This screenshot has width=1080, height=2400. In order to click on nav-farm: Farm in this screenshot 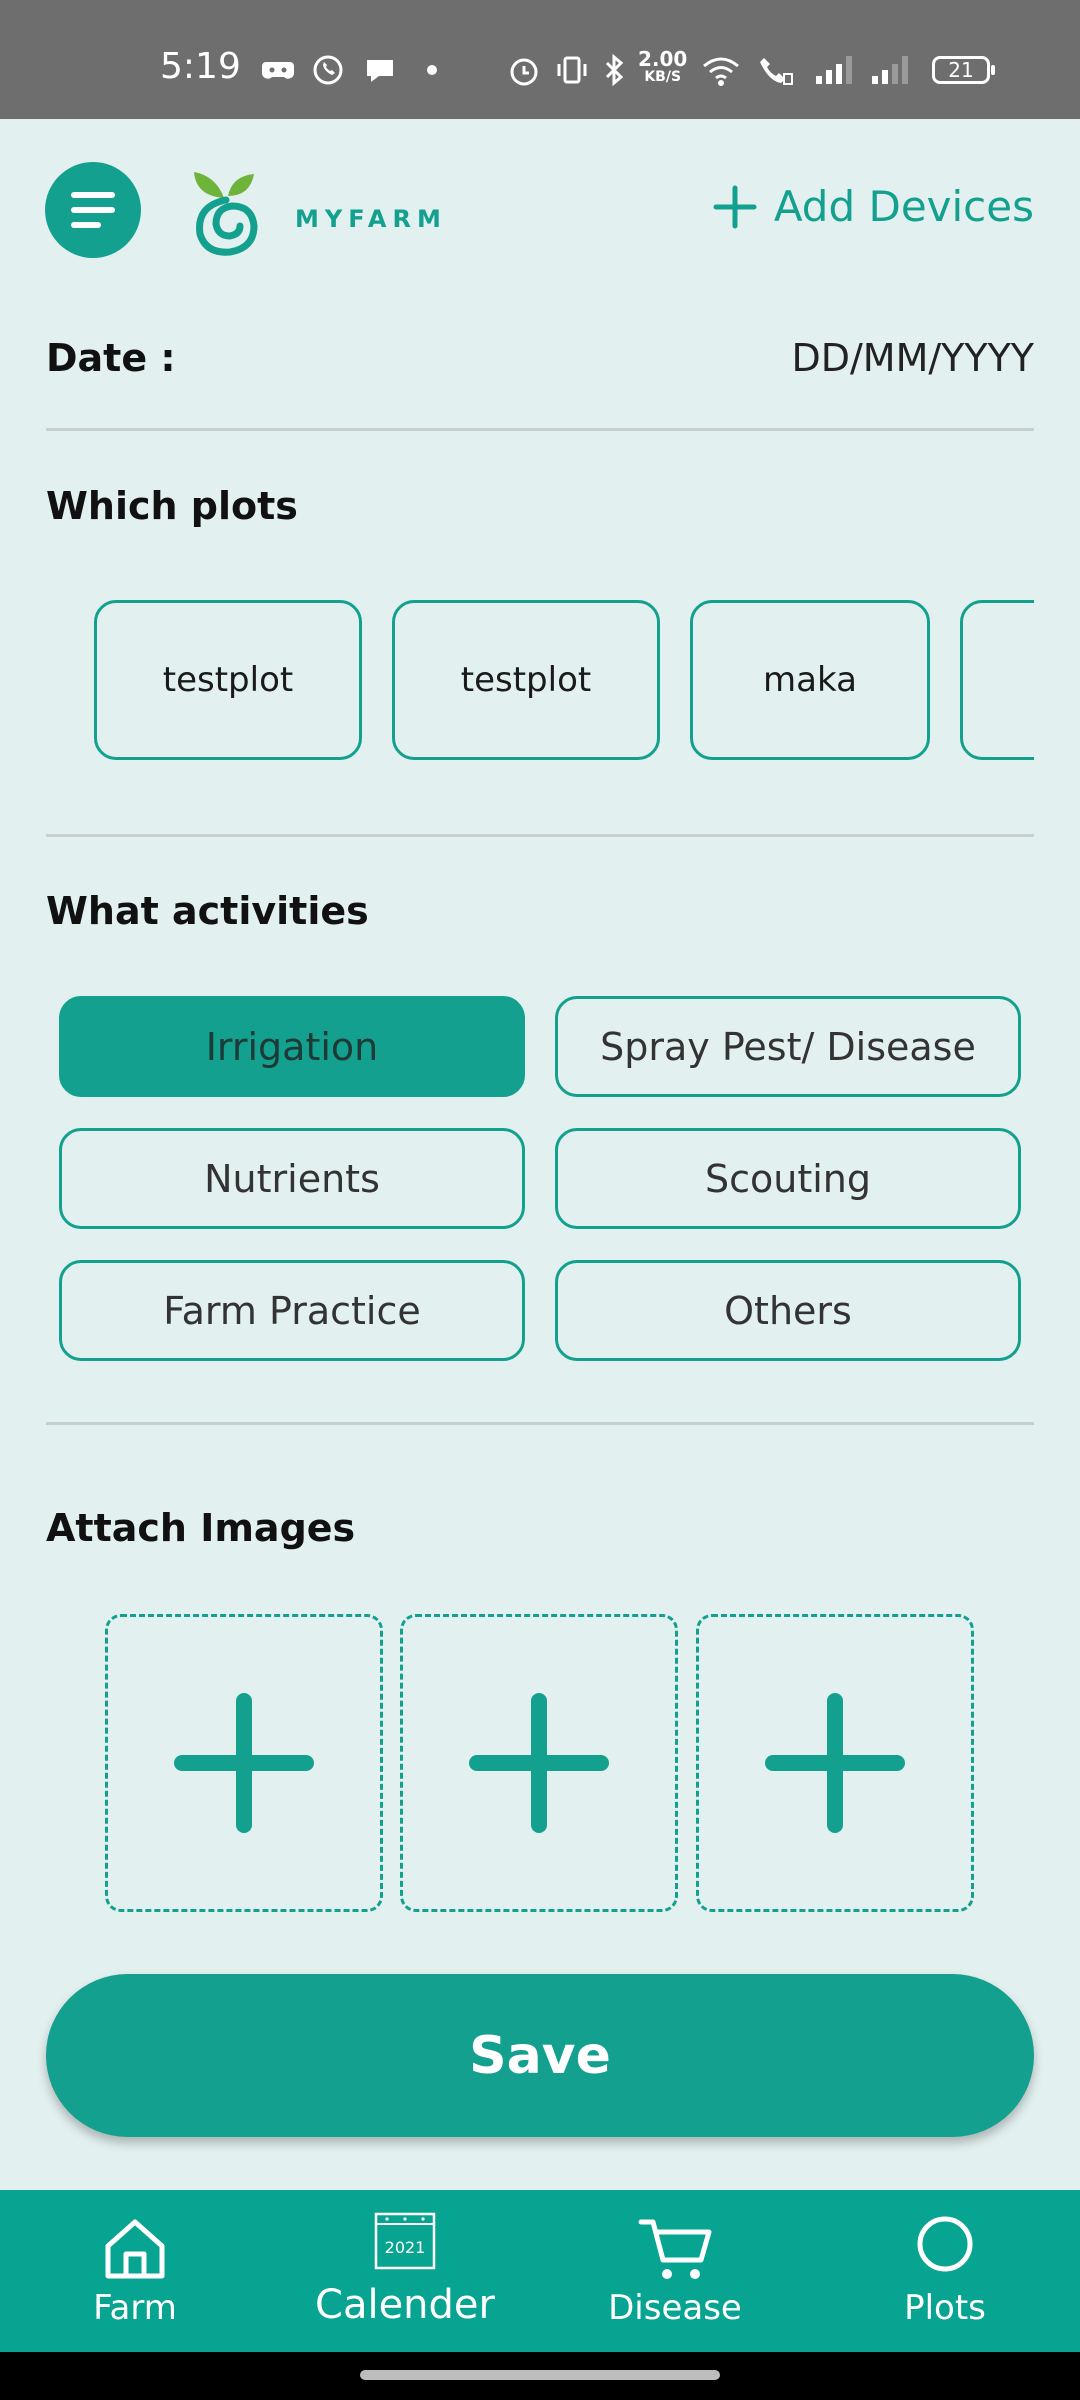, I will do `click(135, 2271)`.